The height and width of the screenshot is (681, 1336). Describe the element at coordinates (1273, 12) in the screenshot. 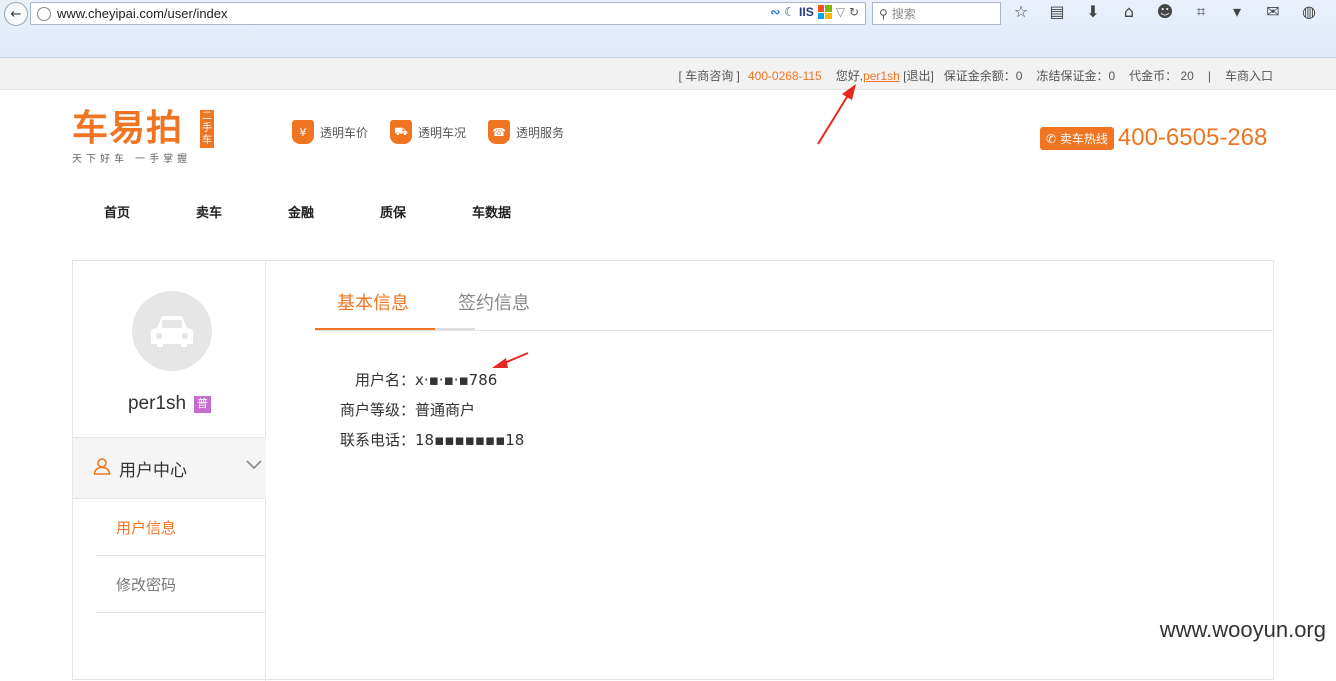

I see `bubble-icon: ✉` at that location.